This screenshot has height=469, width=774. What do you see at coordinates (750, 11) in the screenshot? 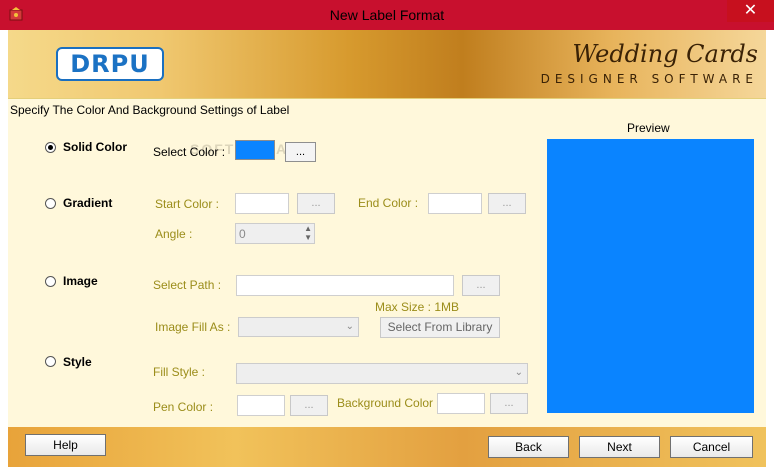
I see `close-button: ✕` at bounding box center [750, 11].